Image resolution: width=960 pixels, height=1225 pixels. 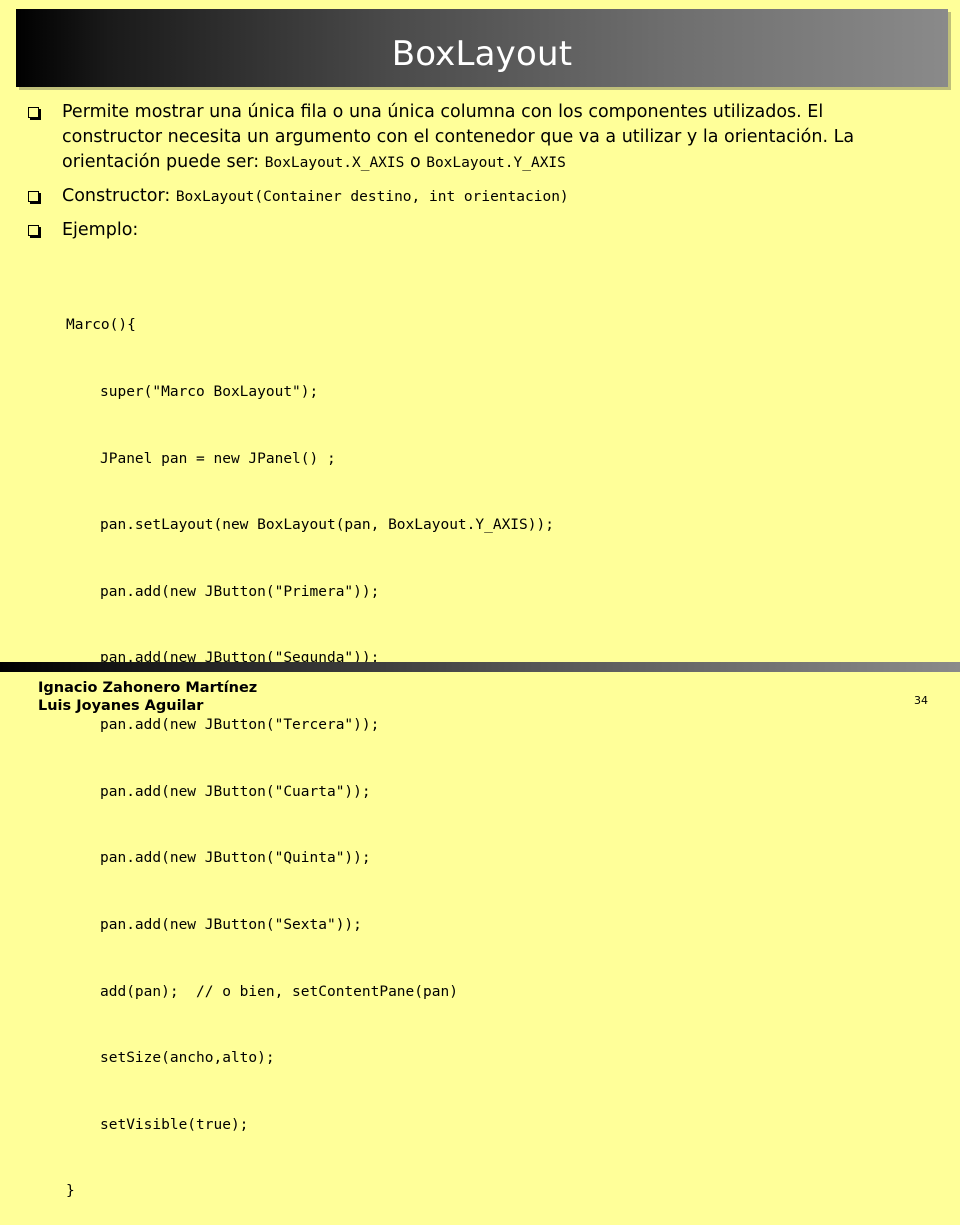 What do you see at coordinates (240, 591) in the screenshot?
I see `code-line: pan.add(new JButton("Primera"));` at bounding box center [240, 591].